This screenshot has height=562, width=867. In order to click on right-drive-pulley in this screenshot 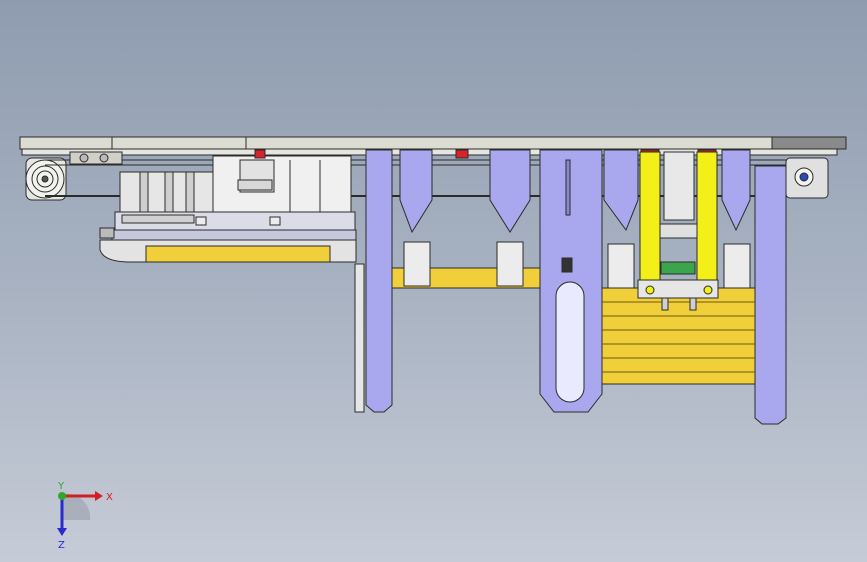, I will do `click(807, 178)`.